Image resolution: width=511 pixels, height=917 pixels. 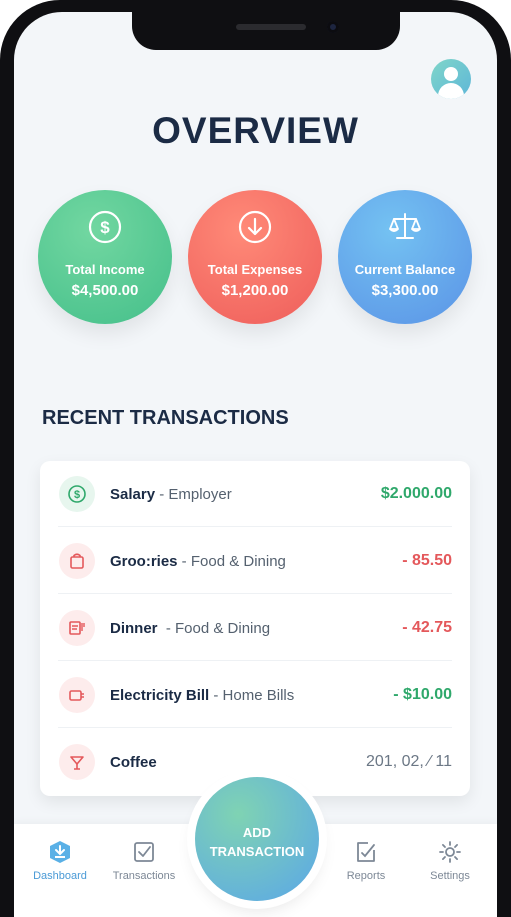 What do you see at coordinates (422, 694) in the screenshot?
I see `transaction-amount: - $10.00` at bounding box center [422, 694].